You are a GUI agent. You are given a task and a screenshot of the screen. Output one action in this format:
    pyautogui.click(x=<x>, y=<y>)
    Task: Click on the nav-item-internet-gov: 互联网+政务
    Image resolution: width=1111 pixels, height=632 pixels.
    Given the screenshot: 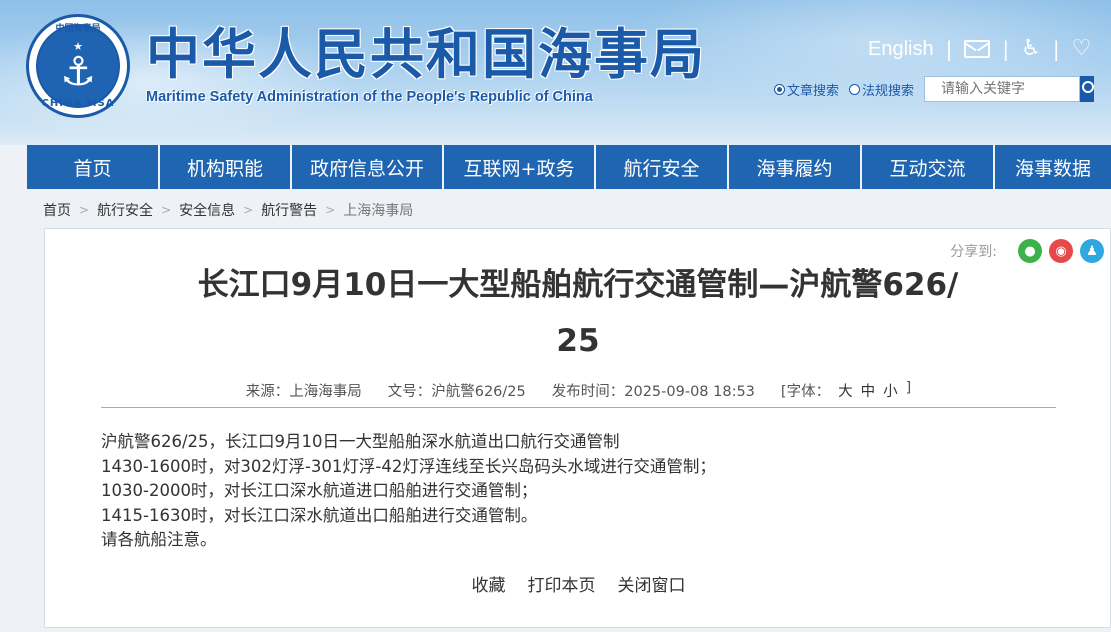 What is the action you would take?
    pyautogui.click(x=520, y=167)
    